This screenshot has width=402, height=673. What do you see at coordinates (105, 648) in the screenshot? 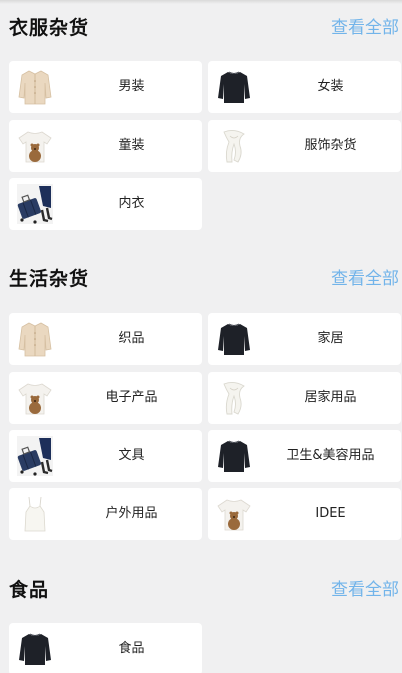
I see `category-card-food: 食品` at bounding box center [105, 648].